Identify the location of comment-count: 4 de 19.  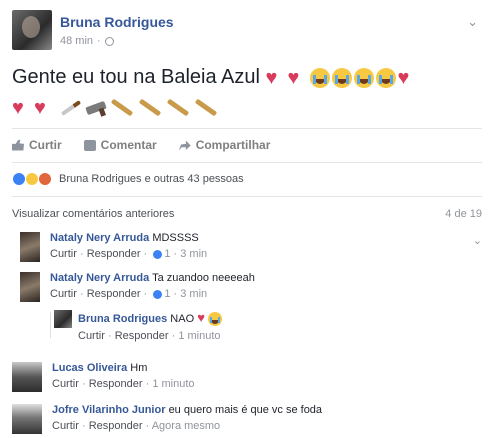
(463, 214).